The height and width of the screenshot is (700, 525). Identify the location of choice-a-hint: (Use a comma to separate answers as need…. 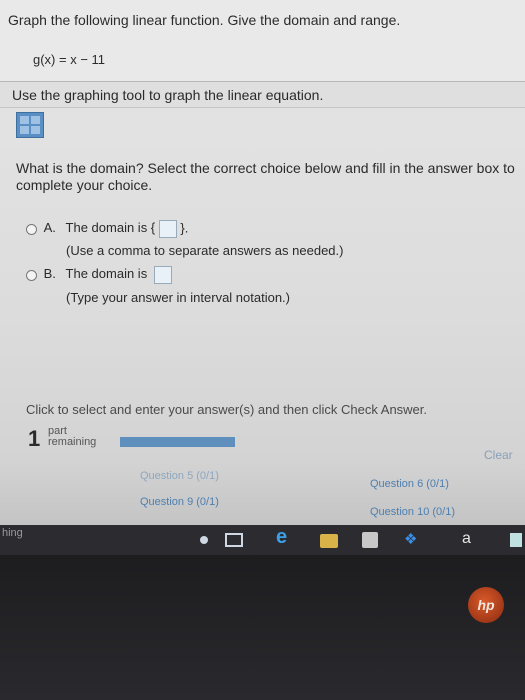
(205, 250).